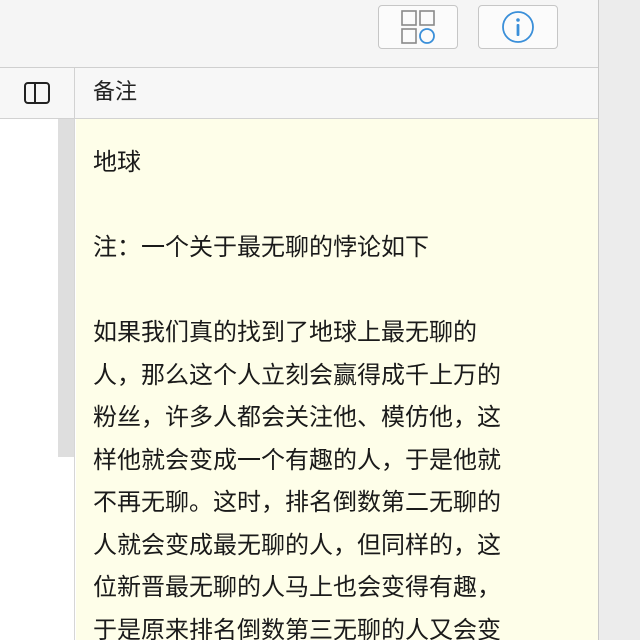 The image size is (640, 640). Describe the element at coordinates (297, 544) in the screenshot. I see `note-line: 人就会变成最无聊的人，但同样的，这` at that location.